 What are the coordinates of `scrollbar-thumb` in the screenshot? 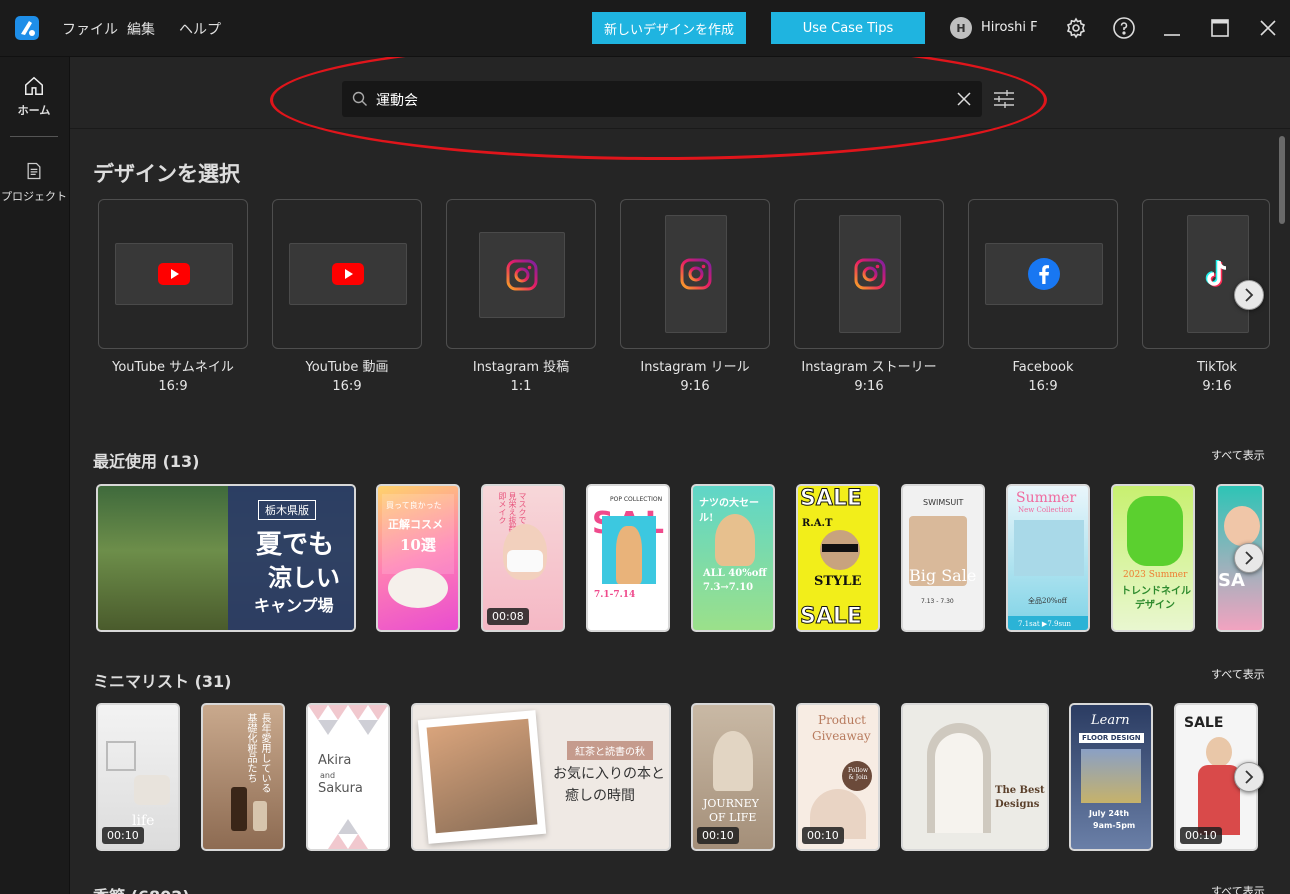 It's located at (1282, 180).